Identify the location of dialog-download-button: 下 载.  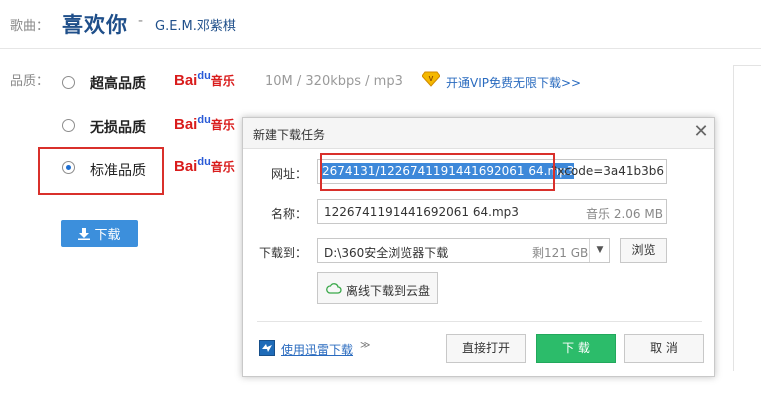
(576, 348).